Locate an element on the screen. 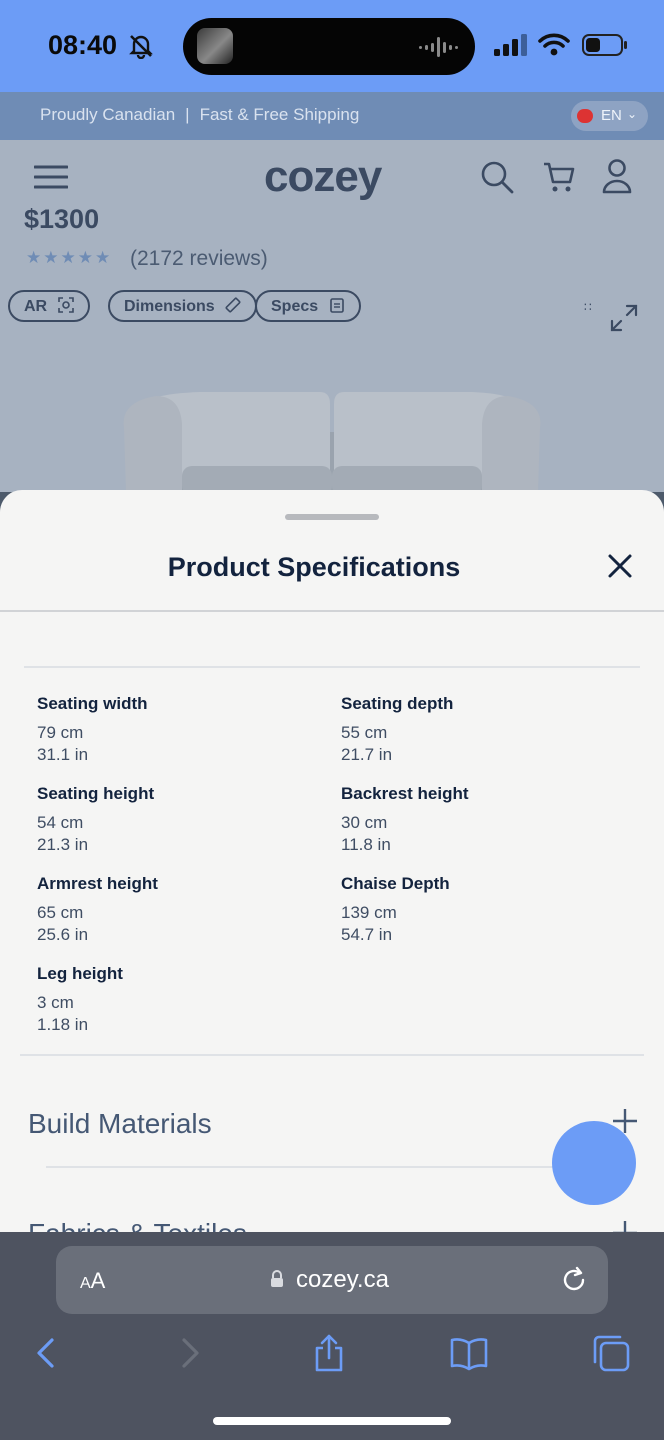 The image size is (664, 1440). specs-top-divider is located at coordinates (332, 667).